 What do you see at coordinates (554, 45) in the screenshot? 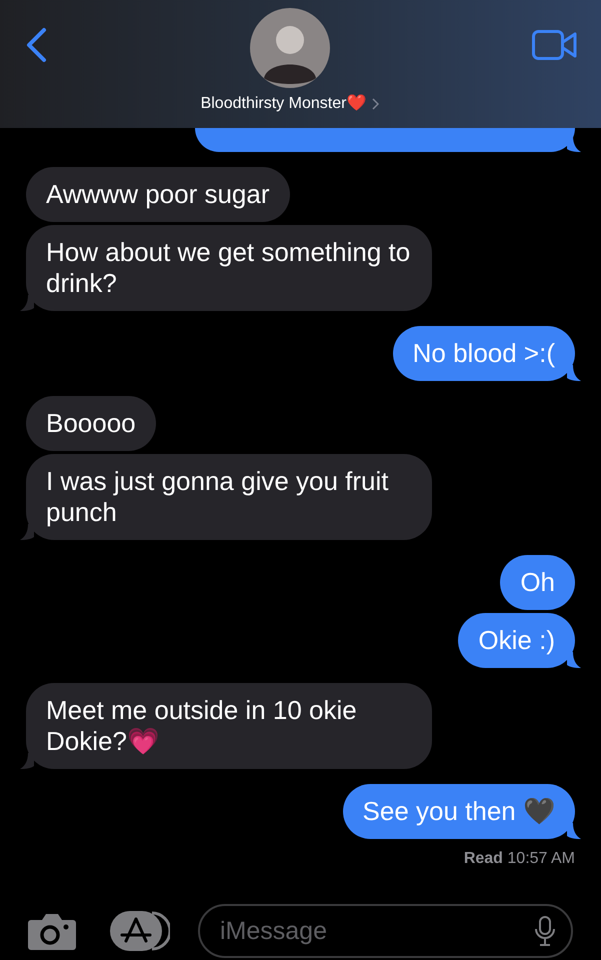
I see `video-call-icon` at bounding box center [554, 45].